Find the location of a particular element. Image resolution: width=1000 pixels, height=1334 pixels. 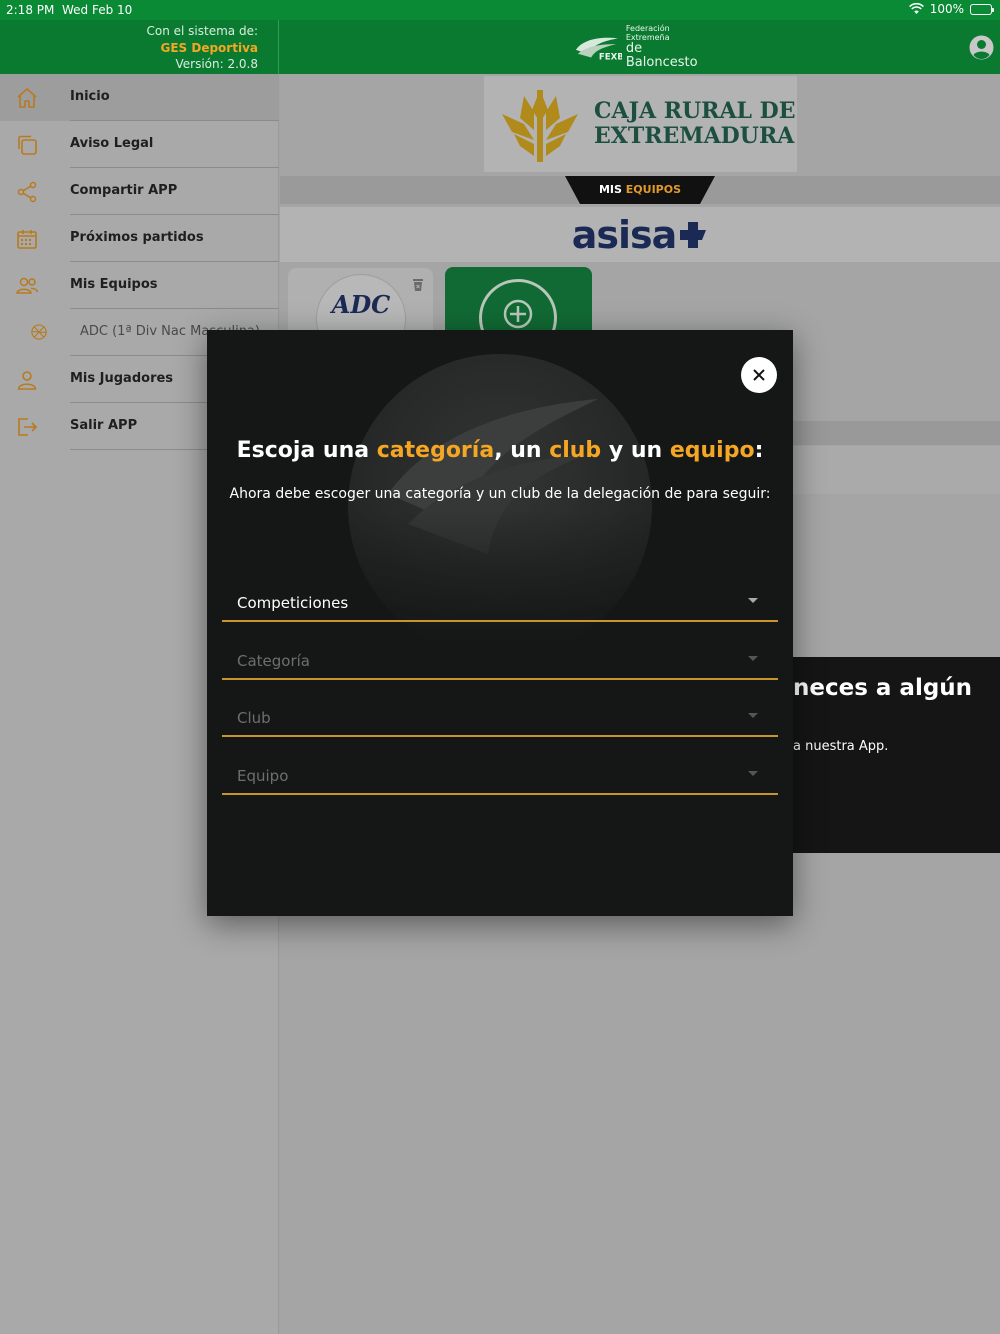

team-card-adc: ADC is located at coordinates (360, 303).